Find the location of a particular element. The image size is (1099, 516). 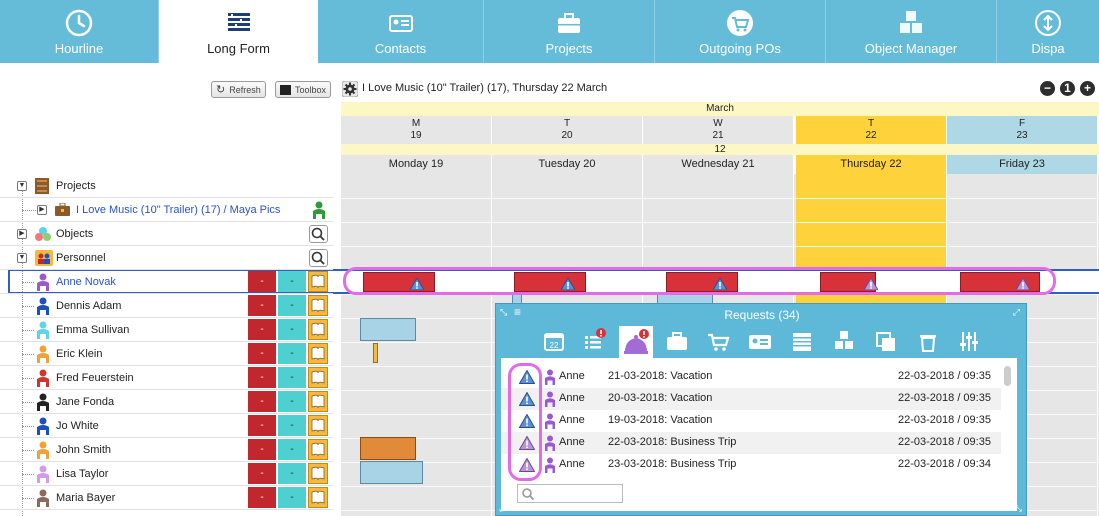

day-header-tue: T 20 is located at coordinates (567, 130).